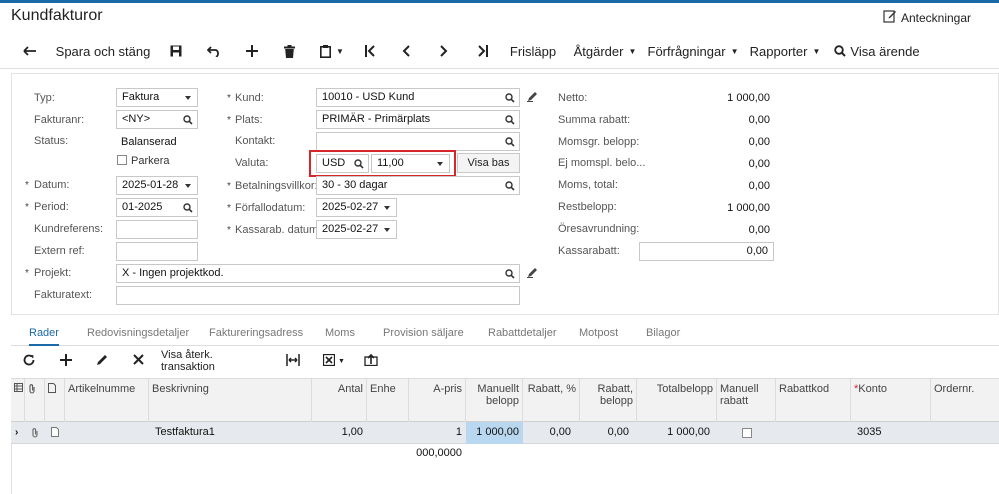 The height and width of the screenshot is (494, 999). What do you see at coordinates (551, 401) in the screenshot?
I see `col-rabatt-pct: Rabatt, %` at bounding box center [551, 401].